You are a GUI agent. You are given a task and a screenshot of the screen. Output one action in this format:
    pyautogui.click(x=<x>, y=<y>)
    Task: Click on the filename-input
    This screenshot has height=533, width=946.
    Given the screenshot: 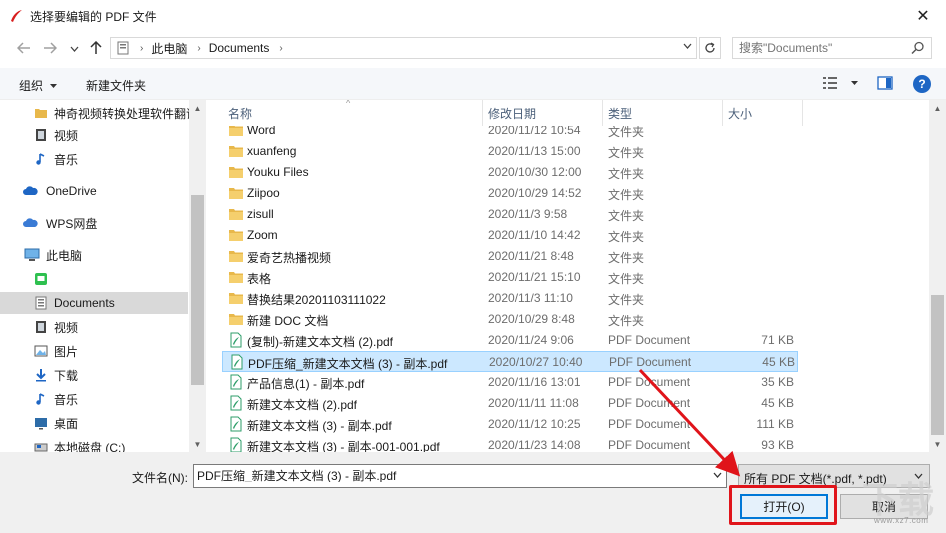 What is the action you would take?
    pyautogui.click(x=449, y=475)
    